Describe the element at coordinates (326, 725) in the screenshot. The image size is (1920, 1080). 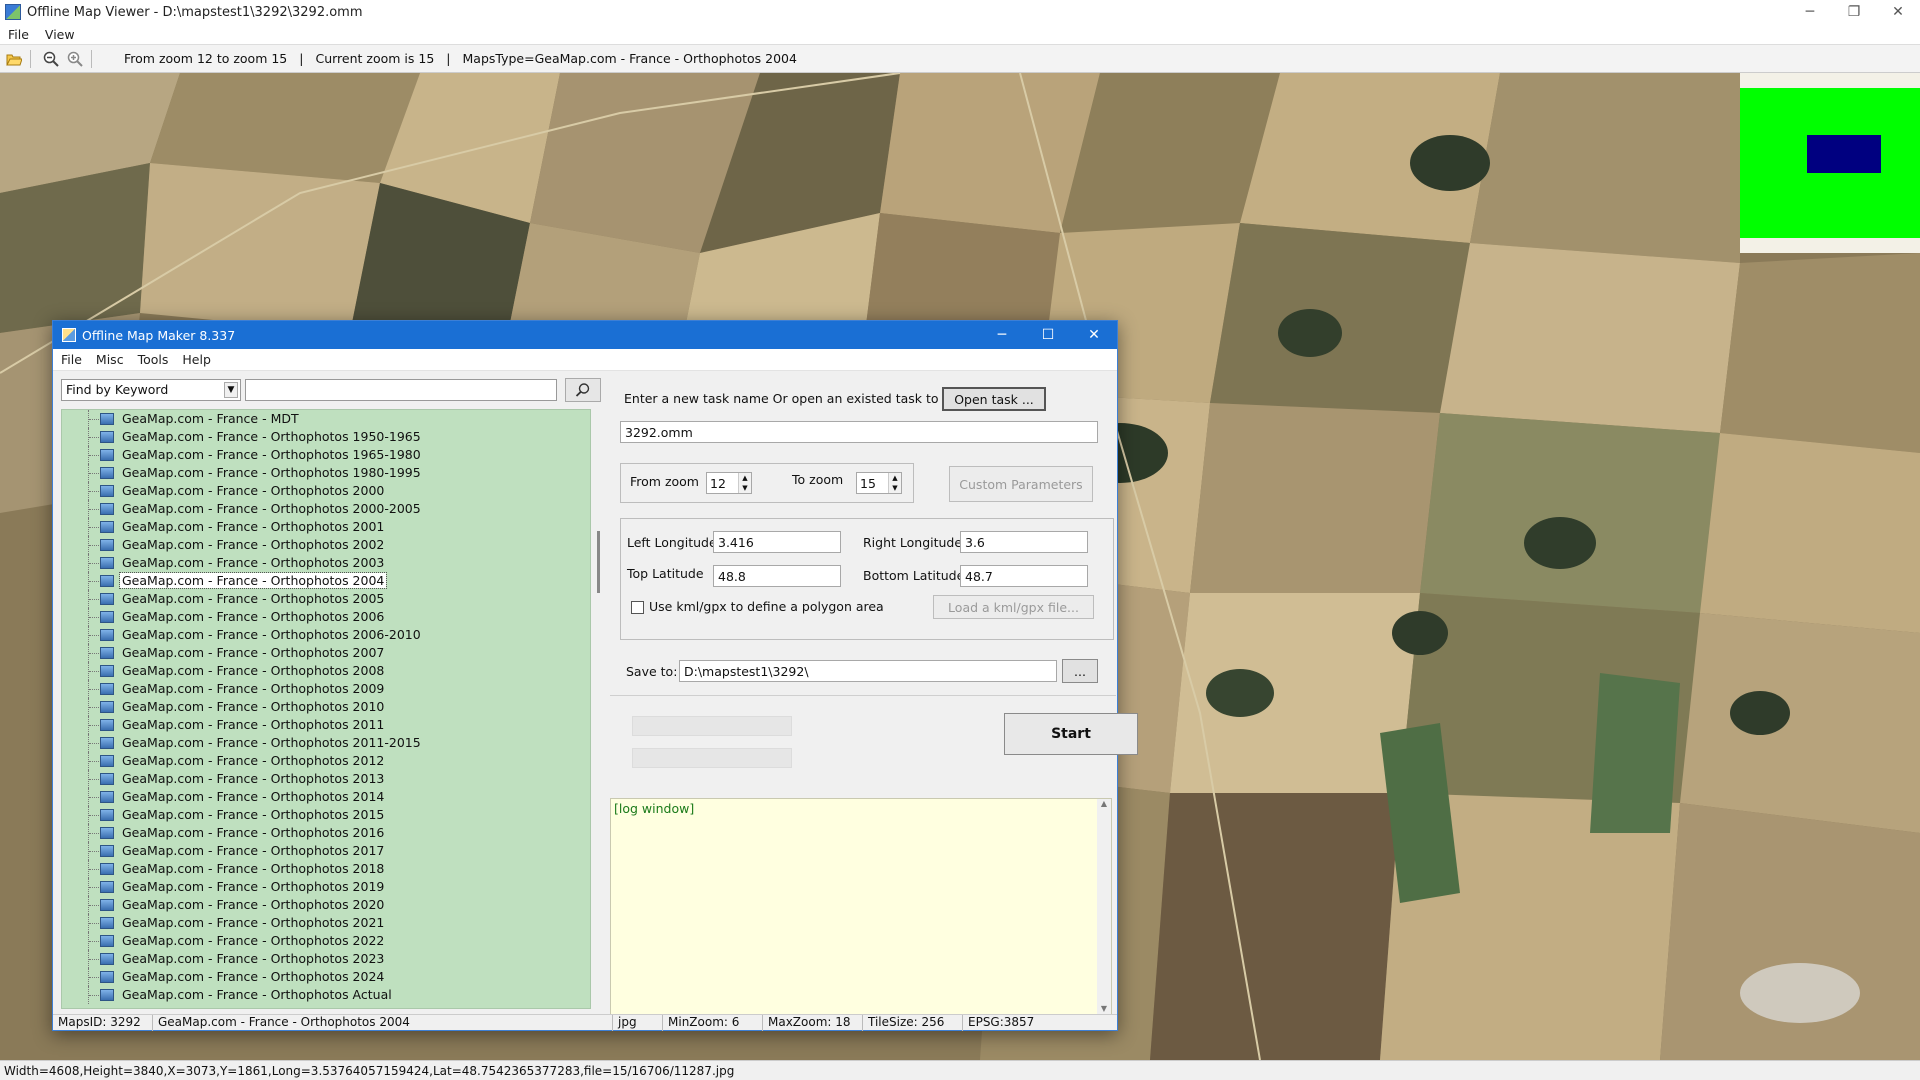
I see `tree-item: GeaMap.com - France - Orthophotos 2011` at that location.